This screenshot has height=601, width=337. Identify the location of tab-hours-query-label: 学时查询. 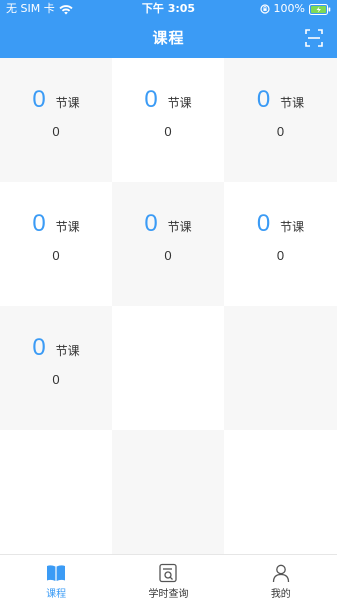
(168, 594).